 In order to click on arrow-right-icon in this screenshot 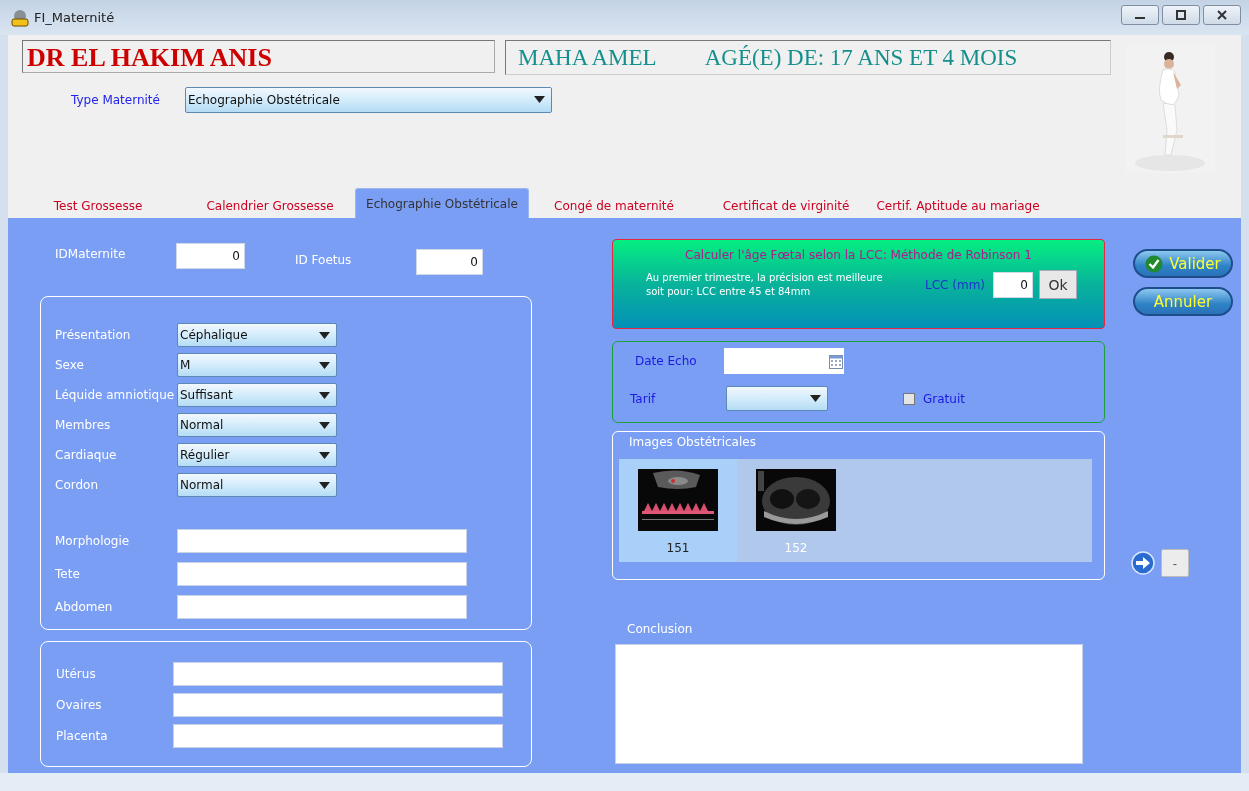, I will do `click(1143, 563)`.